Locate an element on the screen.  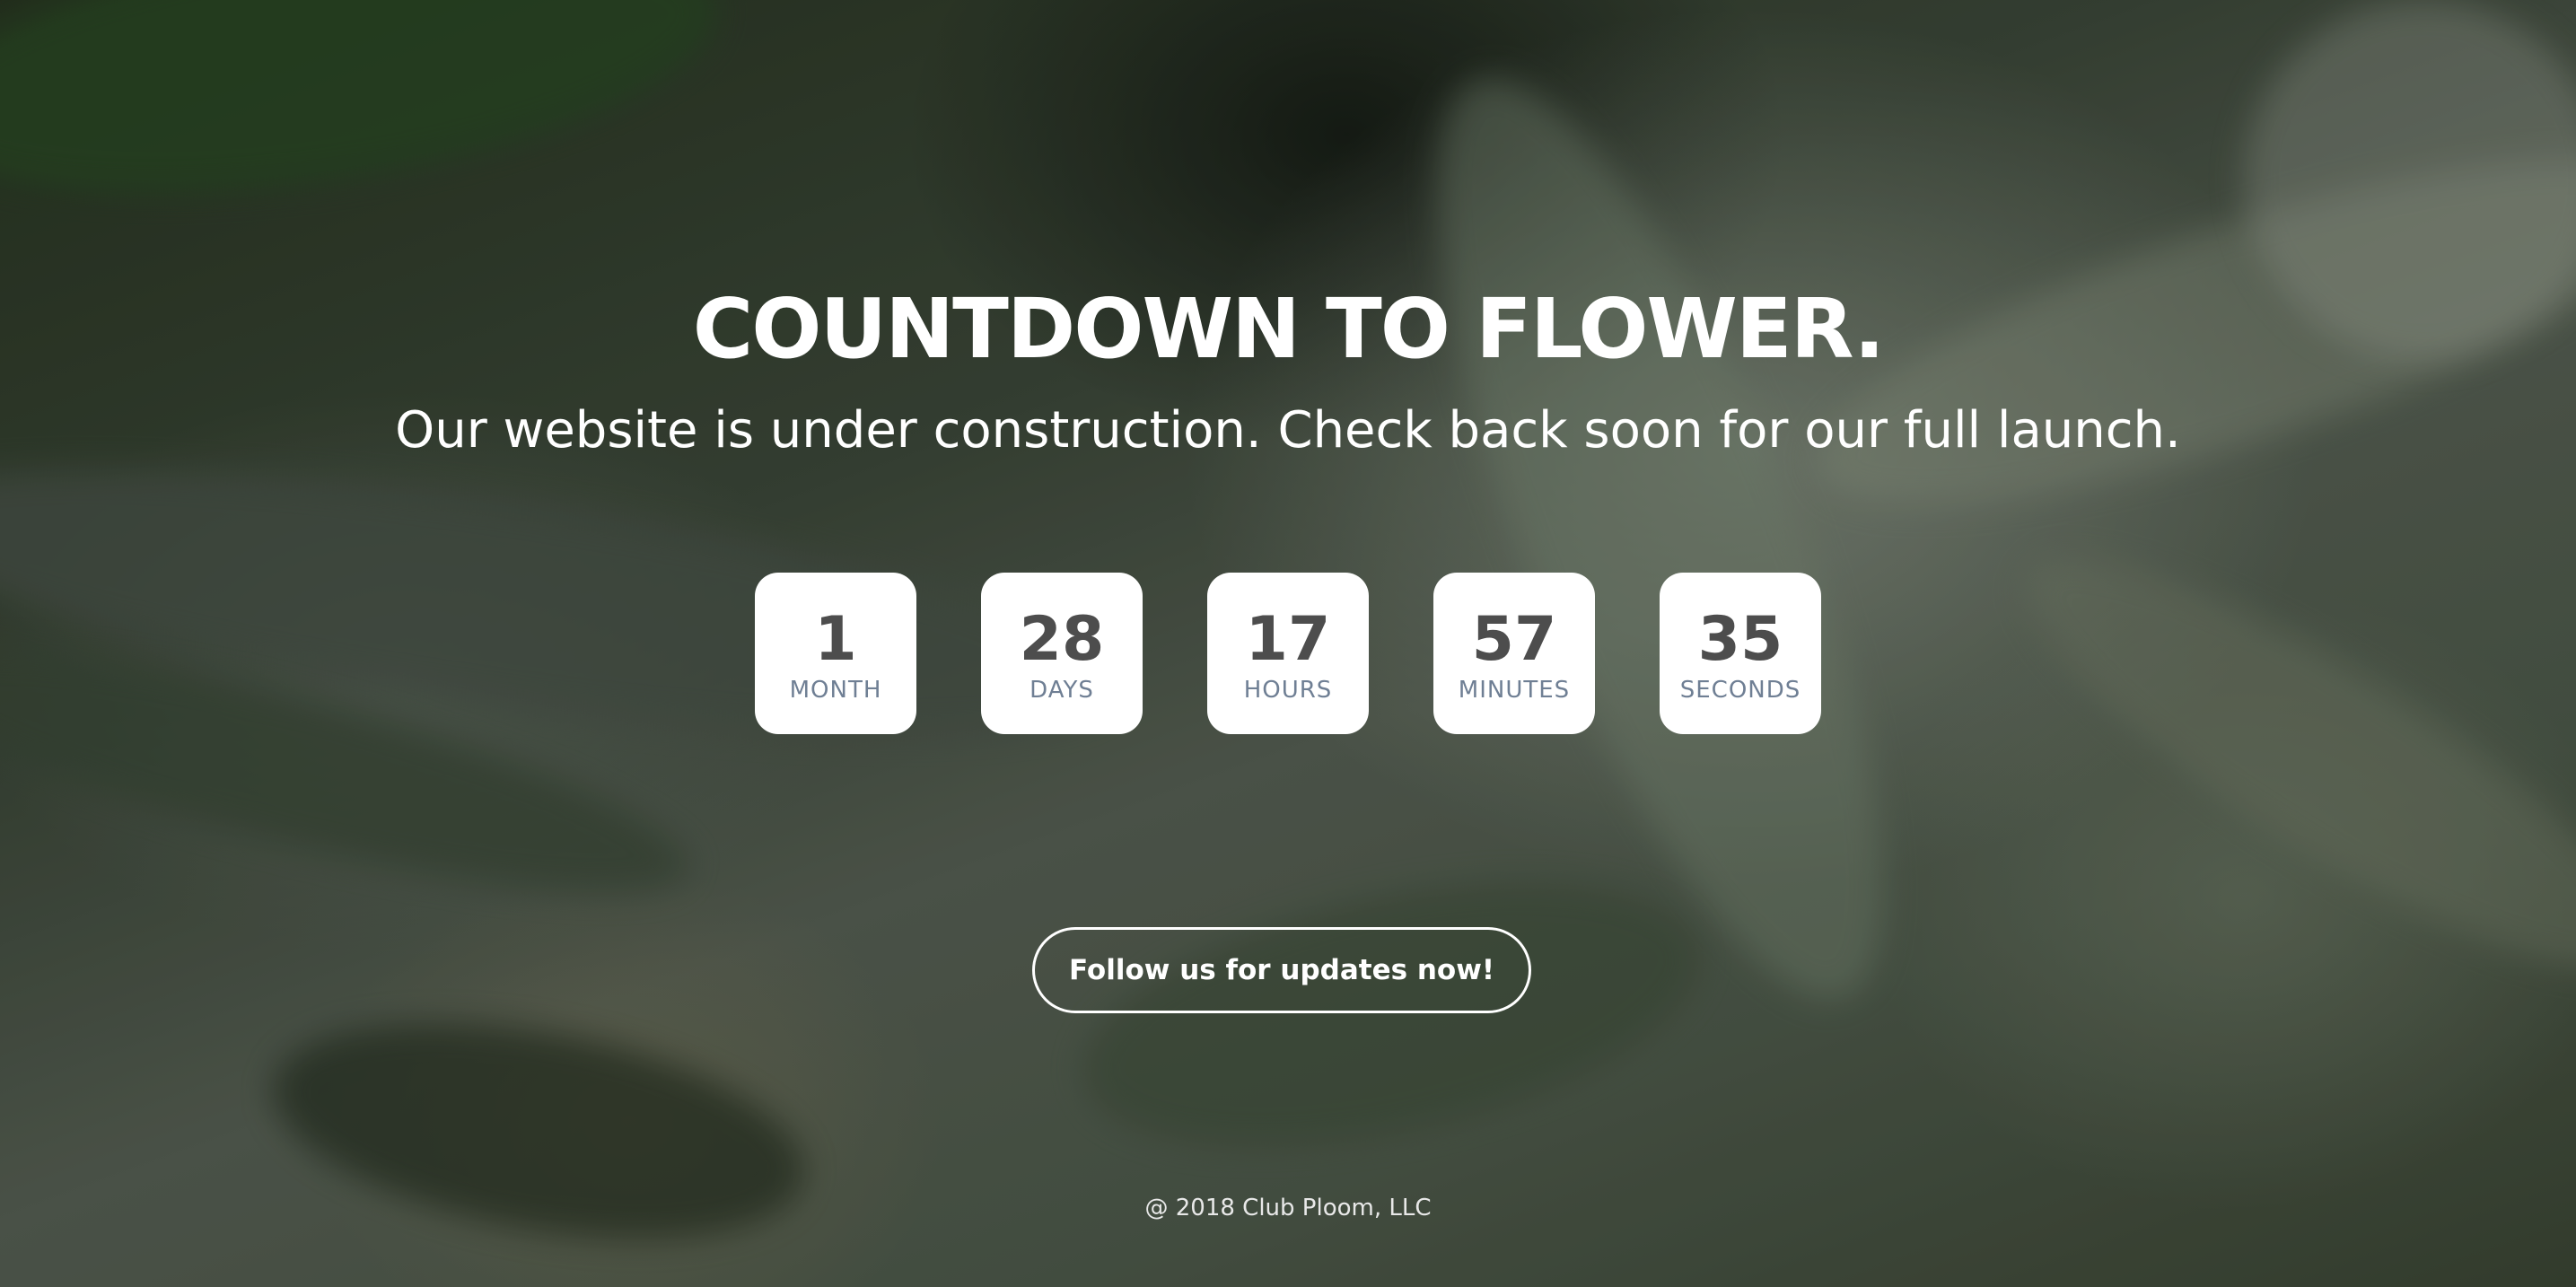
countdown-label: SECONDS is located at coordinates (1740, 690).